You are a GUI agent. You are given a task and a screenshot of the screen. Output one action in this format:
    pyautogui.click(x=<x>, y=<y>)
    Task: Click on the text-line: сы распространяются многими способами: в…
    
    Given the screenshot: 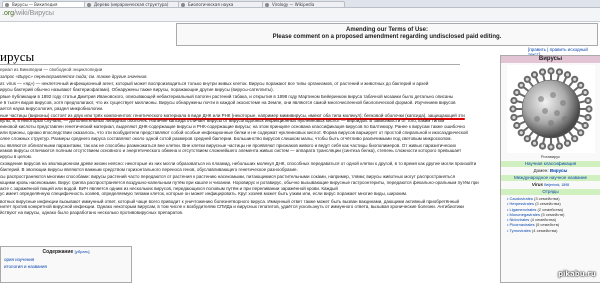 What is the action you would take?
    pyautogui.click(x=228, y=177)
    